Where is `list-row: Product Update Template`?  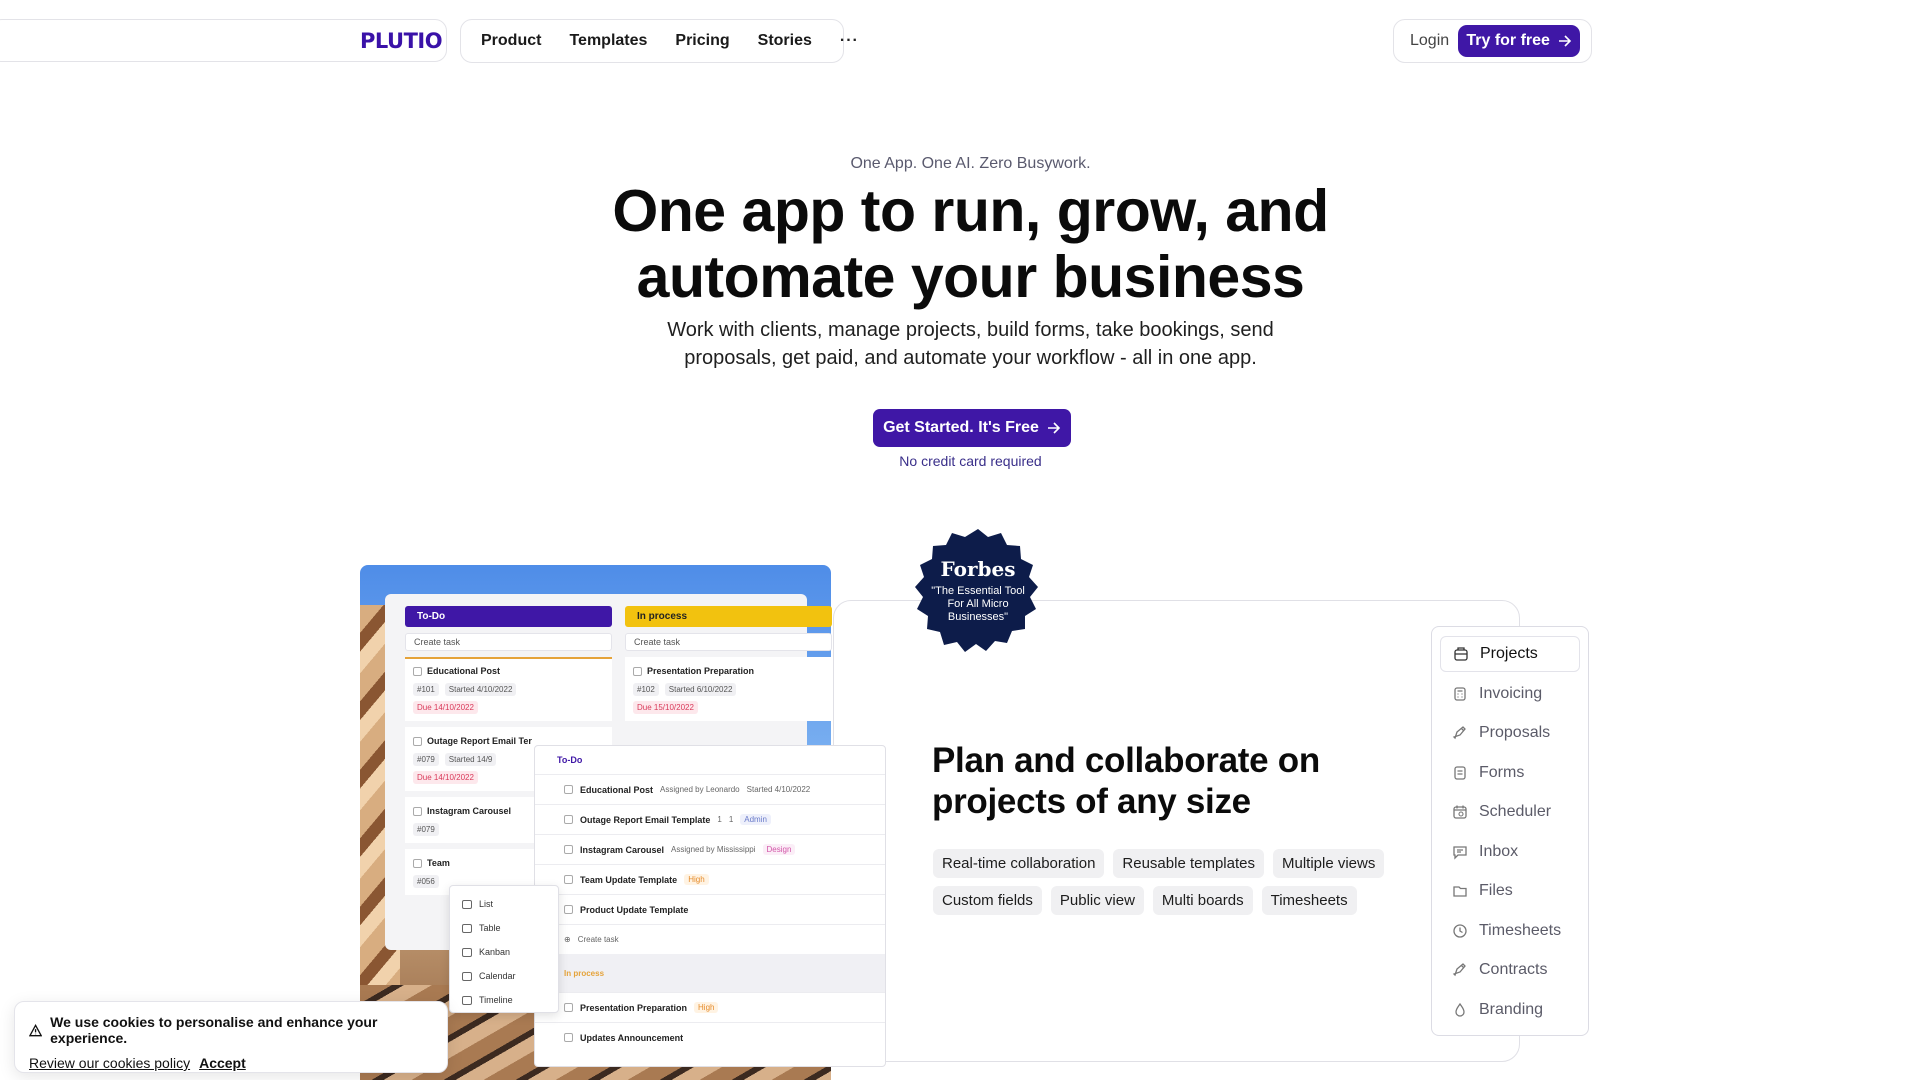
list-row: Product Update Template is located at coordinates (710, 909).